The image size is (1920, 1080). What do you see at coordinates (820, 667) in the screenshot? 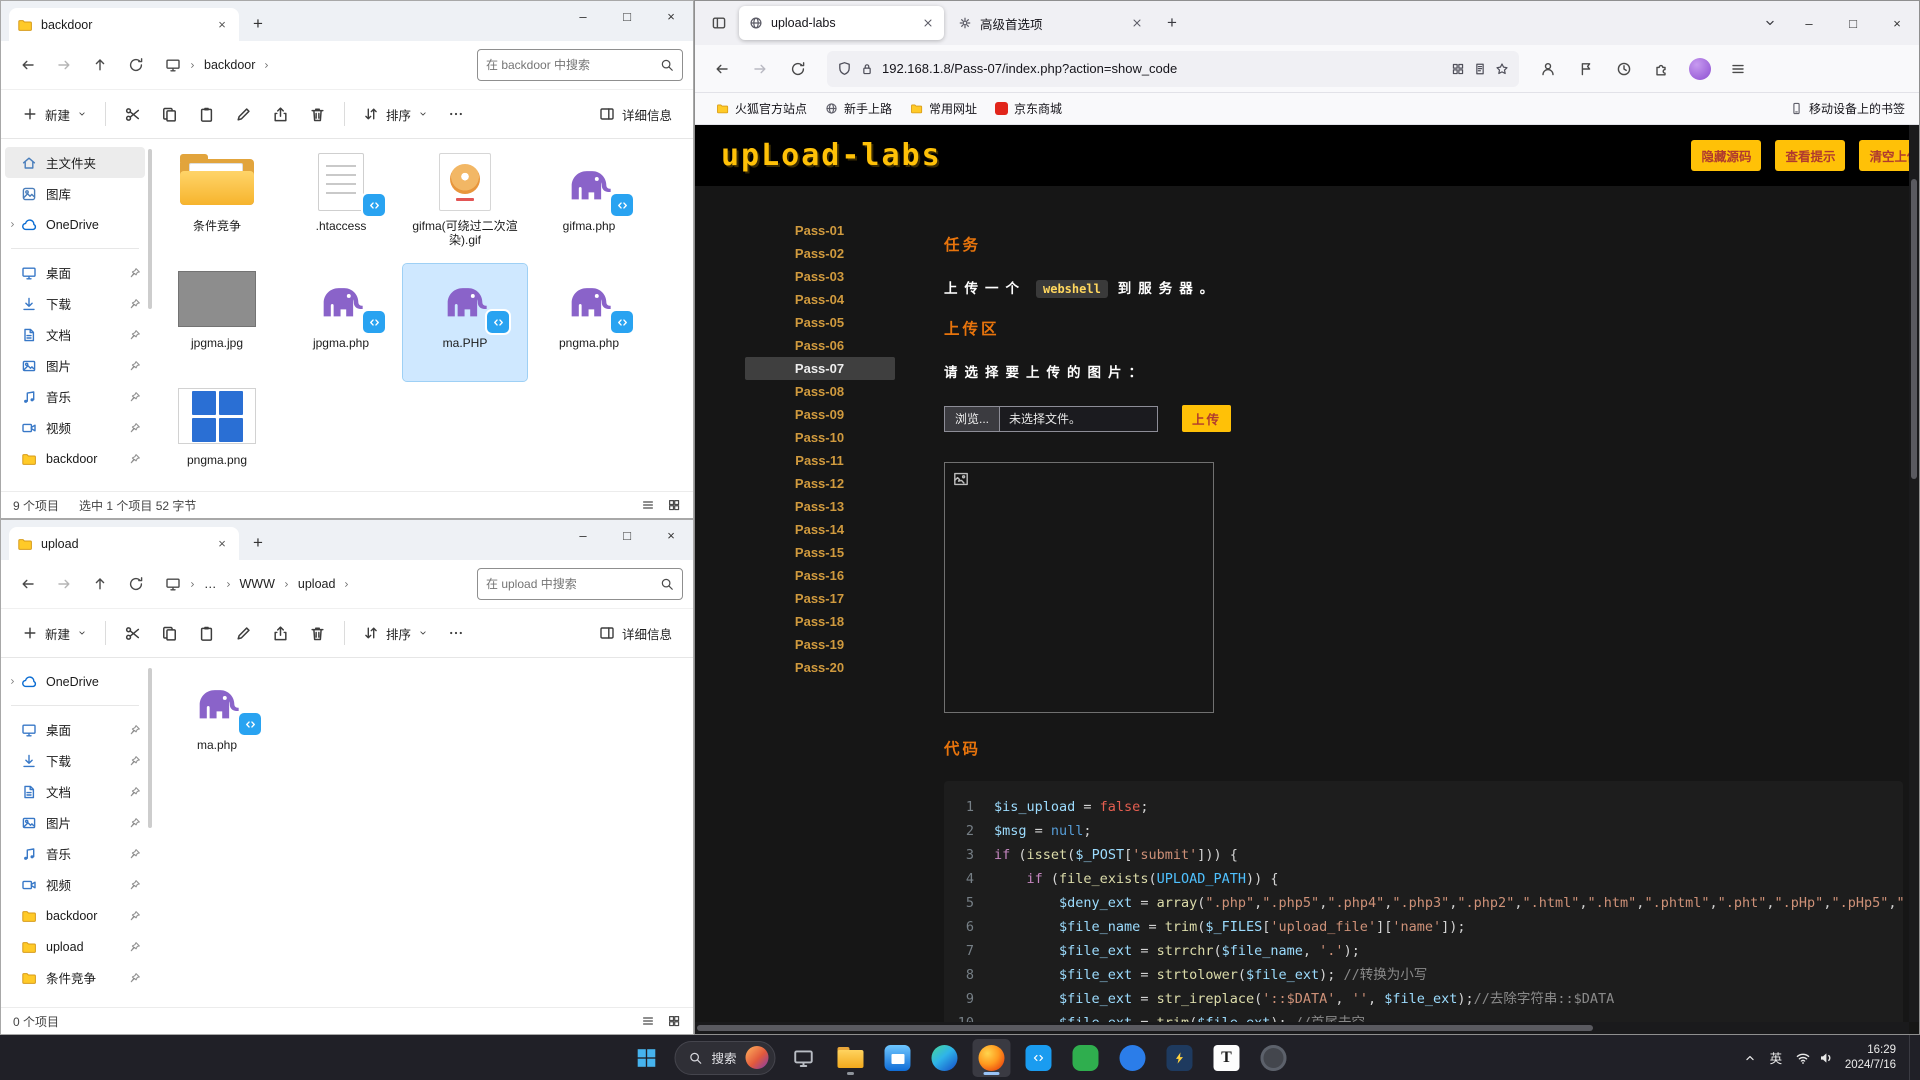
I see `nav-pass-20: Pass-20` at bounding box center [820, 667].